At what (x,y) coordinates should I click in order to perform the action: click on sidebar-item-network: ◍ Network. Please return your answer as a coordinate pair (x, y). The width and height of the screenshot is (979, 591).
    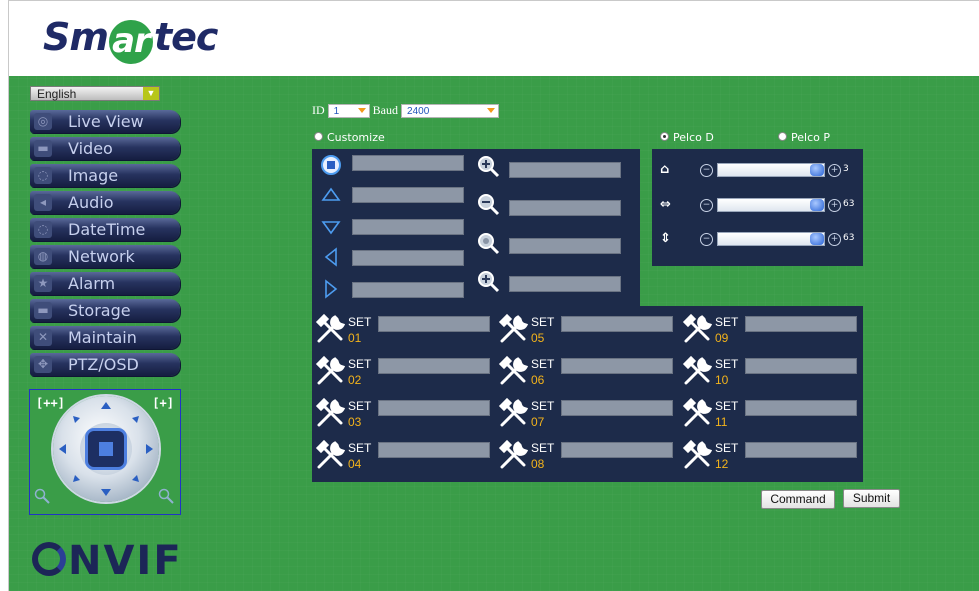
    Looking at the image, I should click on (105, 256).